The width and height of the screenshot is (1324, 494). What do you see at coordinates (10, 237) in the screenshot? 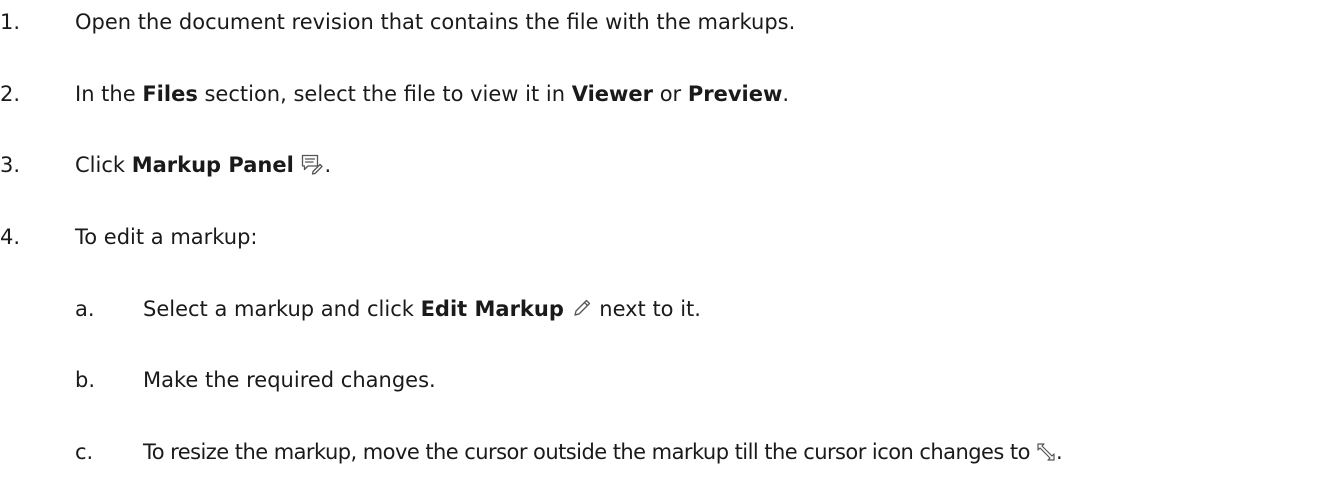
I see `step-number: 4.` at bounding box center [10, 237].